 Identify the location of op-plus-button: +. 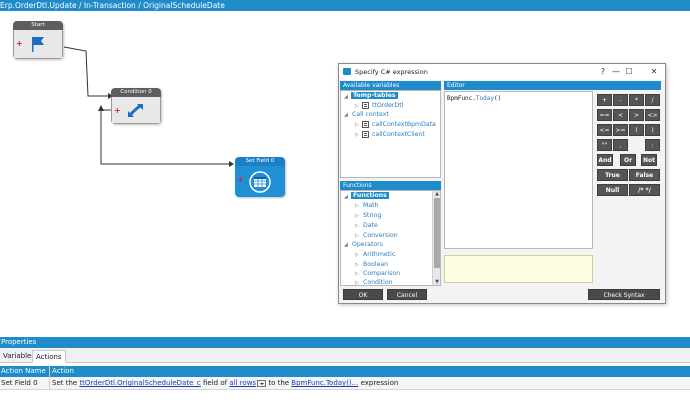
(604, 100).